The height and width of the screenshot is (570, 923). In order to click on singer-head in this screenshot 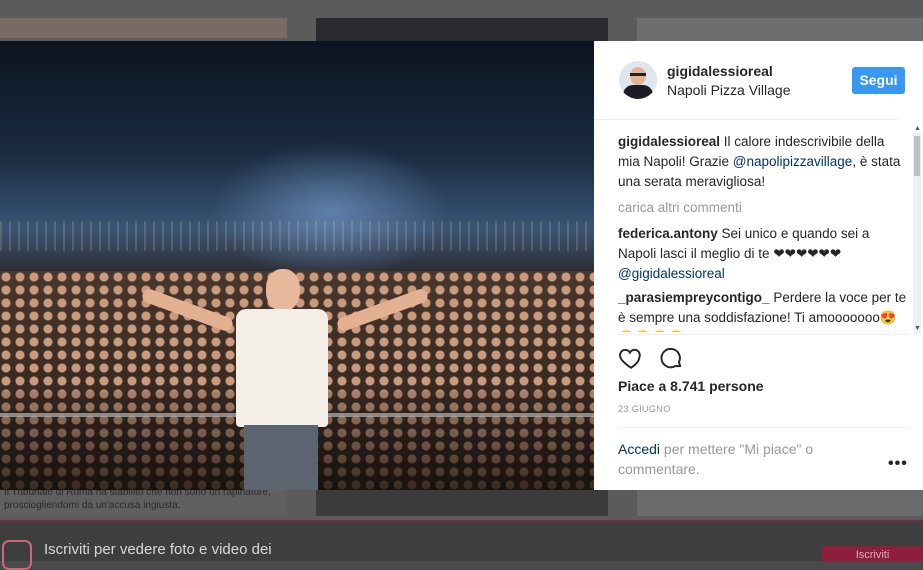, I will do `click(283, 290)`.